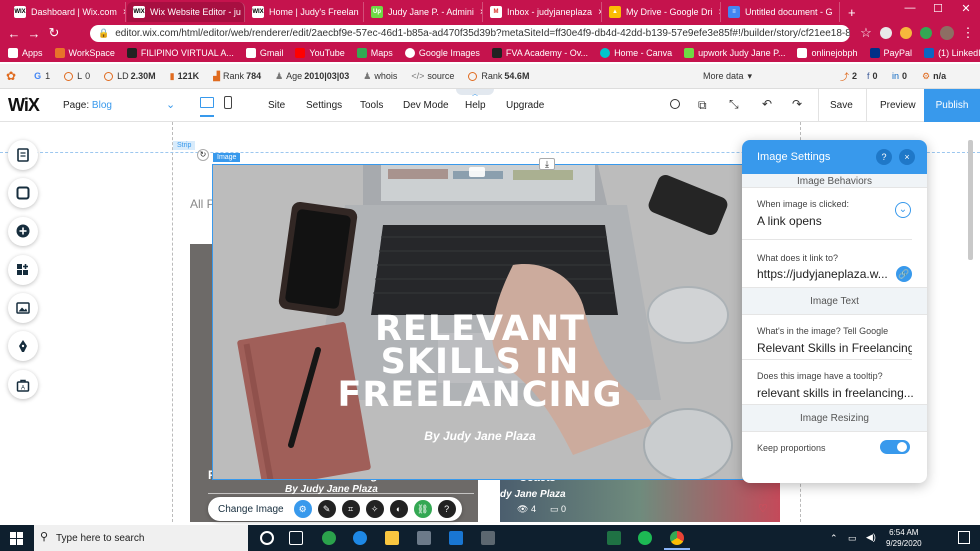 This screenshot has width=980, height=551. I want to click on minimize-icon: —, so click(910, 8).